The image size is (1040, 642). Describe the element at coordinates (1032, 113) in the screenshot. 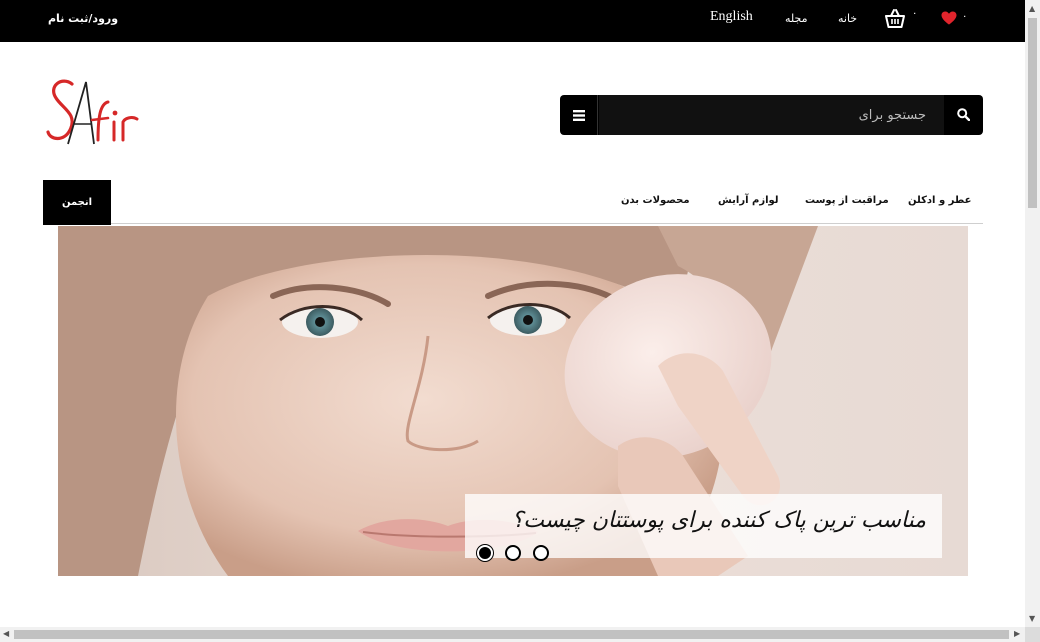

I see `vertical-scrollbar-thumb` at that location.